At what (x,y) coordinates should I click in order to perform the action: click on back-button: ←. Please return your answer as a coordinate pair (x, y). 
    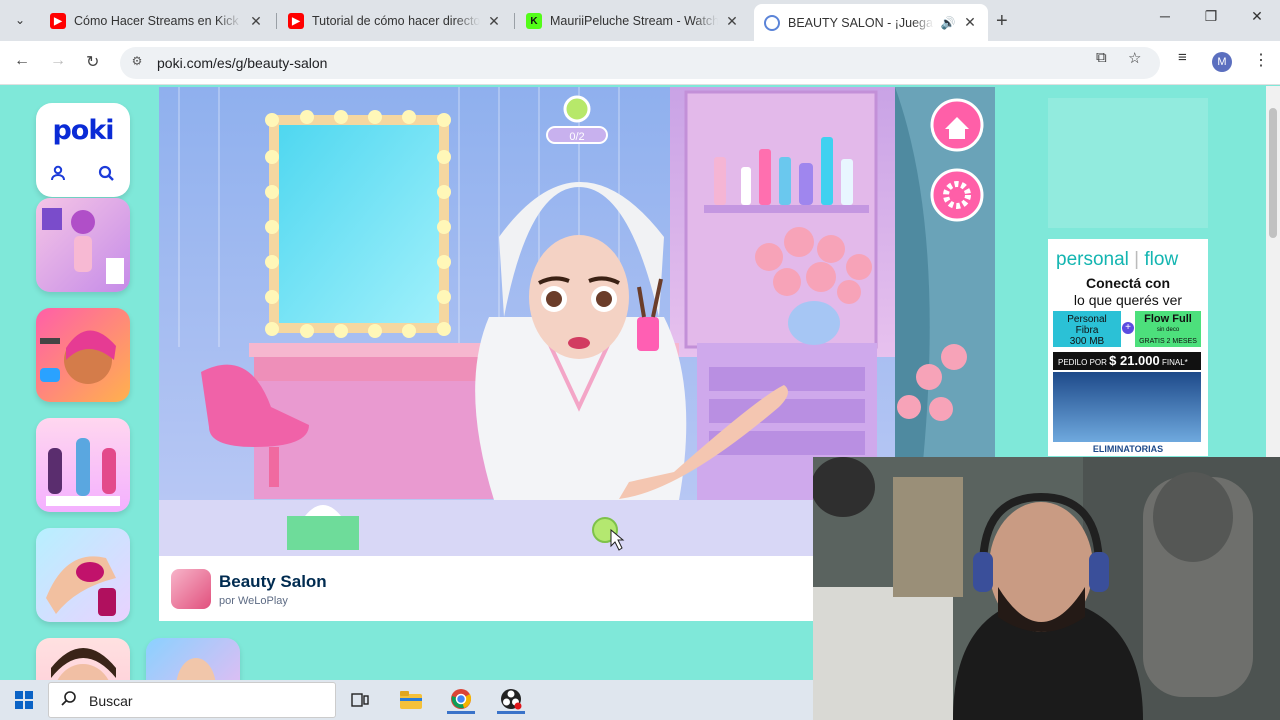
    Looking at the image, I should click on (22, 61).